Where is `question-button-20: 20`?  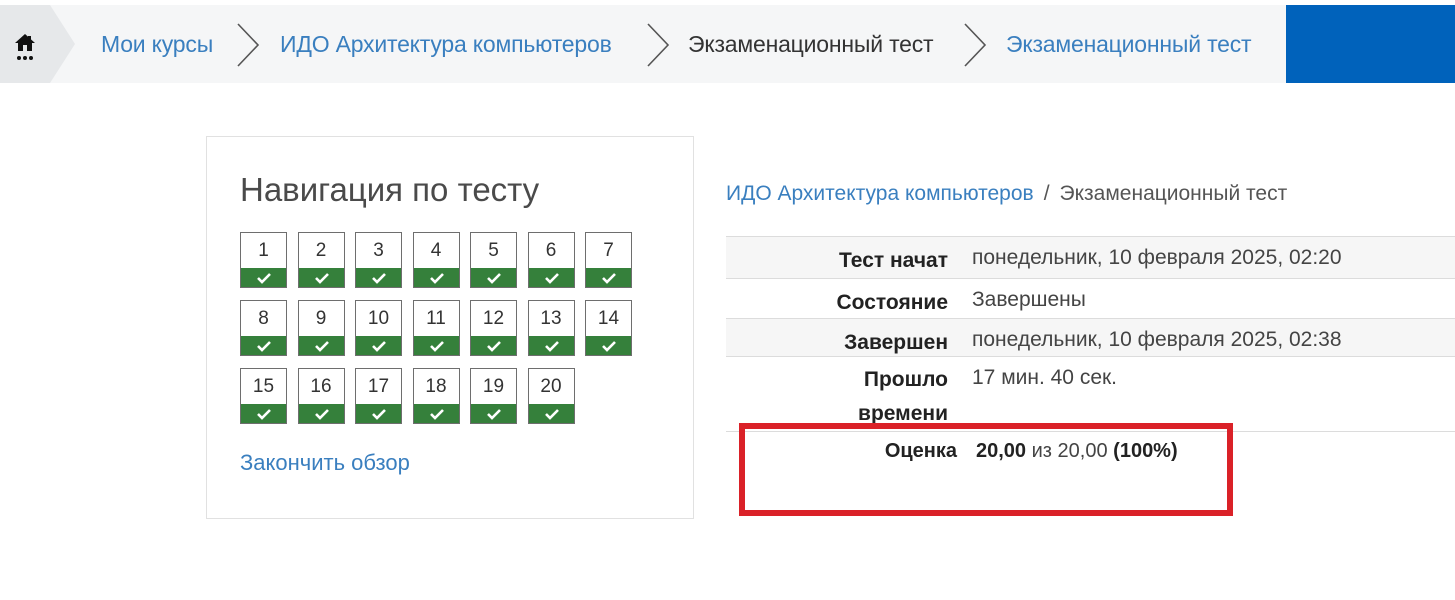 question-button-20: 20 is located at coordinates (551, 396).